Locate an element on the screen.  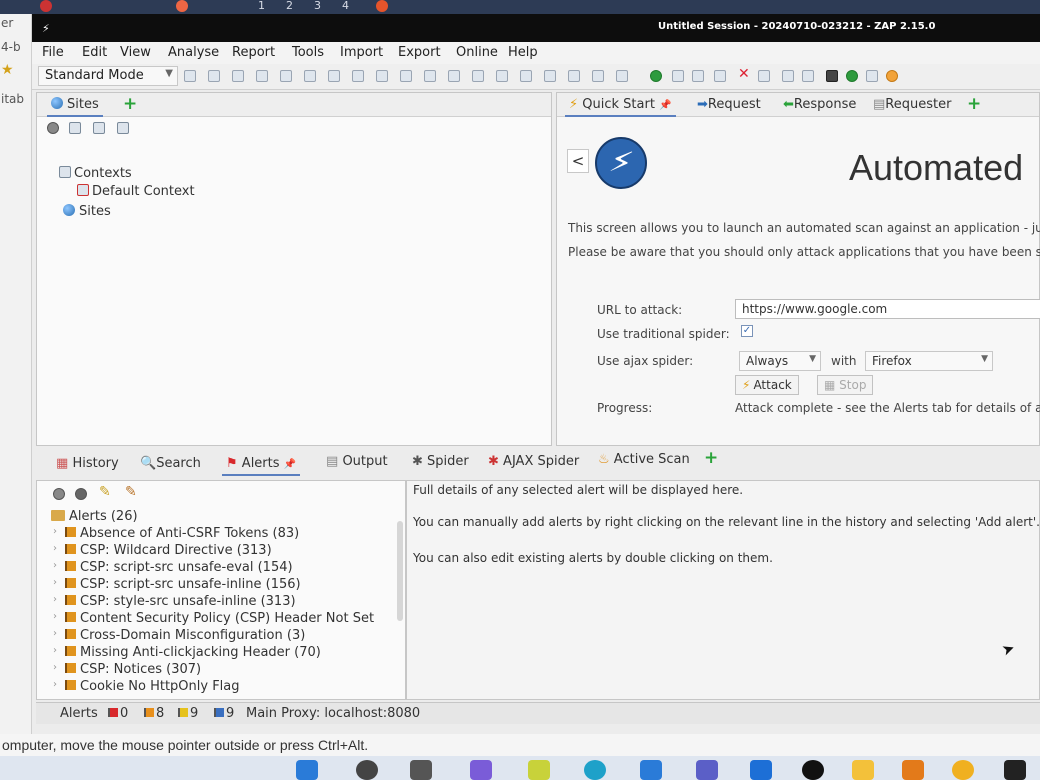
alerts-root: Alerts (26) is located at coordinates (94, 517).